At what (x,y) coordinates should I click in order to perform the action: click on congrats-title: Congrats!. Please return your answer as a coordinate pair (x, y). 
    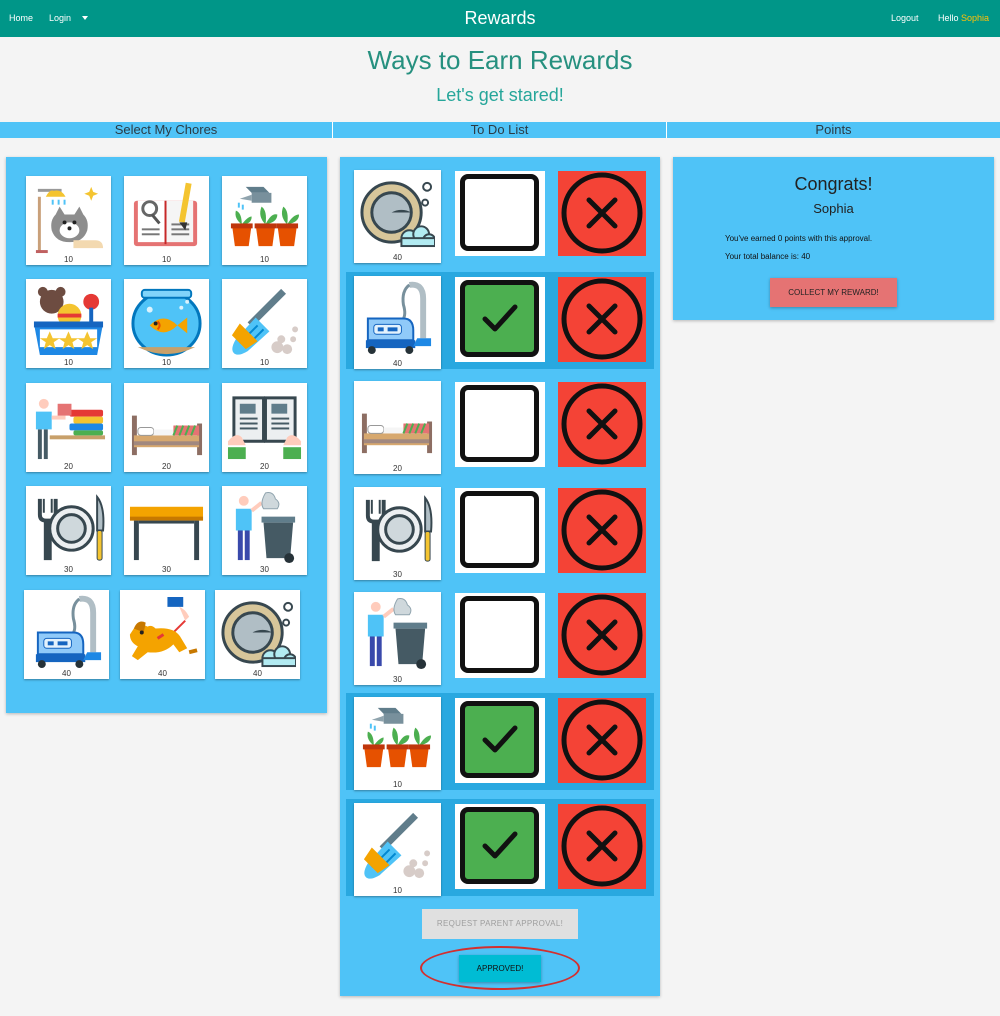
    Looking at the image, I should click on (833, 184).